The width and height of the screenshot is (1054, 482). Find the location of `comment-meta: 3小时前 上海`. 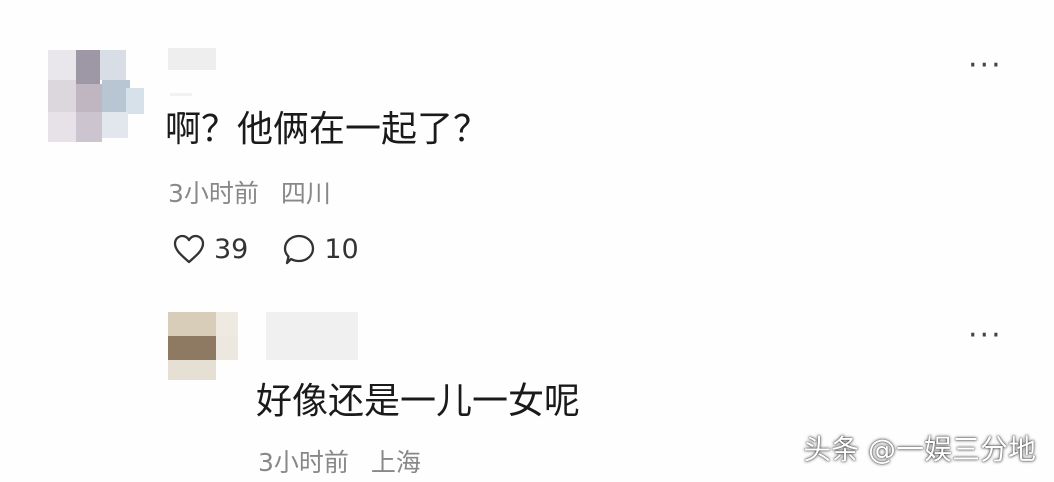

comment-meta: 3小时前 上海 is located at coordinates (339, 461).